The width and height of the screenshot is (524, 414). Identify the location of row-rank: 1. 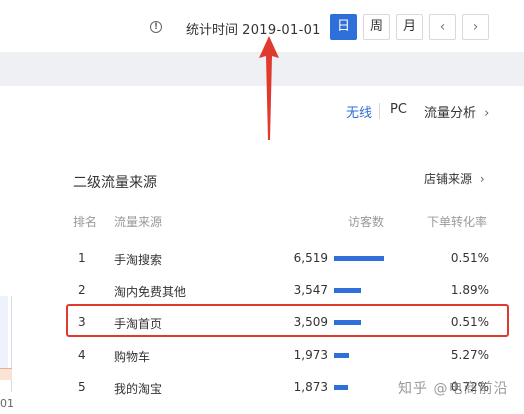
(82, 258).